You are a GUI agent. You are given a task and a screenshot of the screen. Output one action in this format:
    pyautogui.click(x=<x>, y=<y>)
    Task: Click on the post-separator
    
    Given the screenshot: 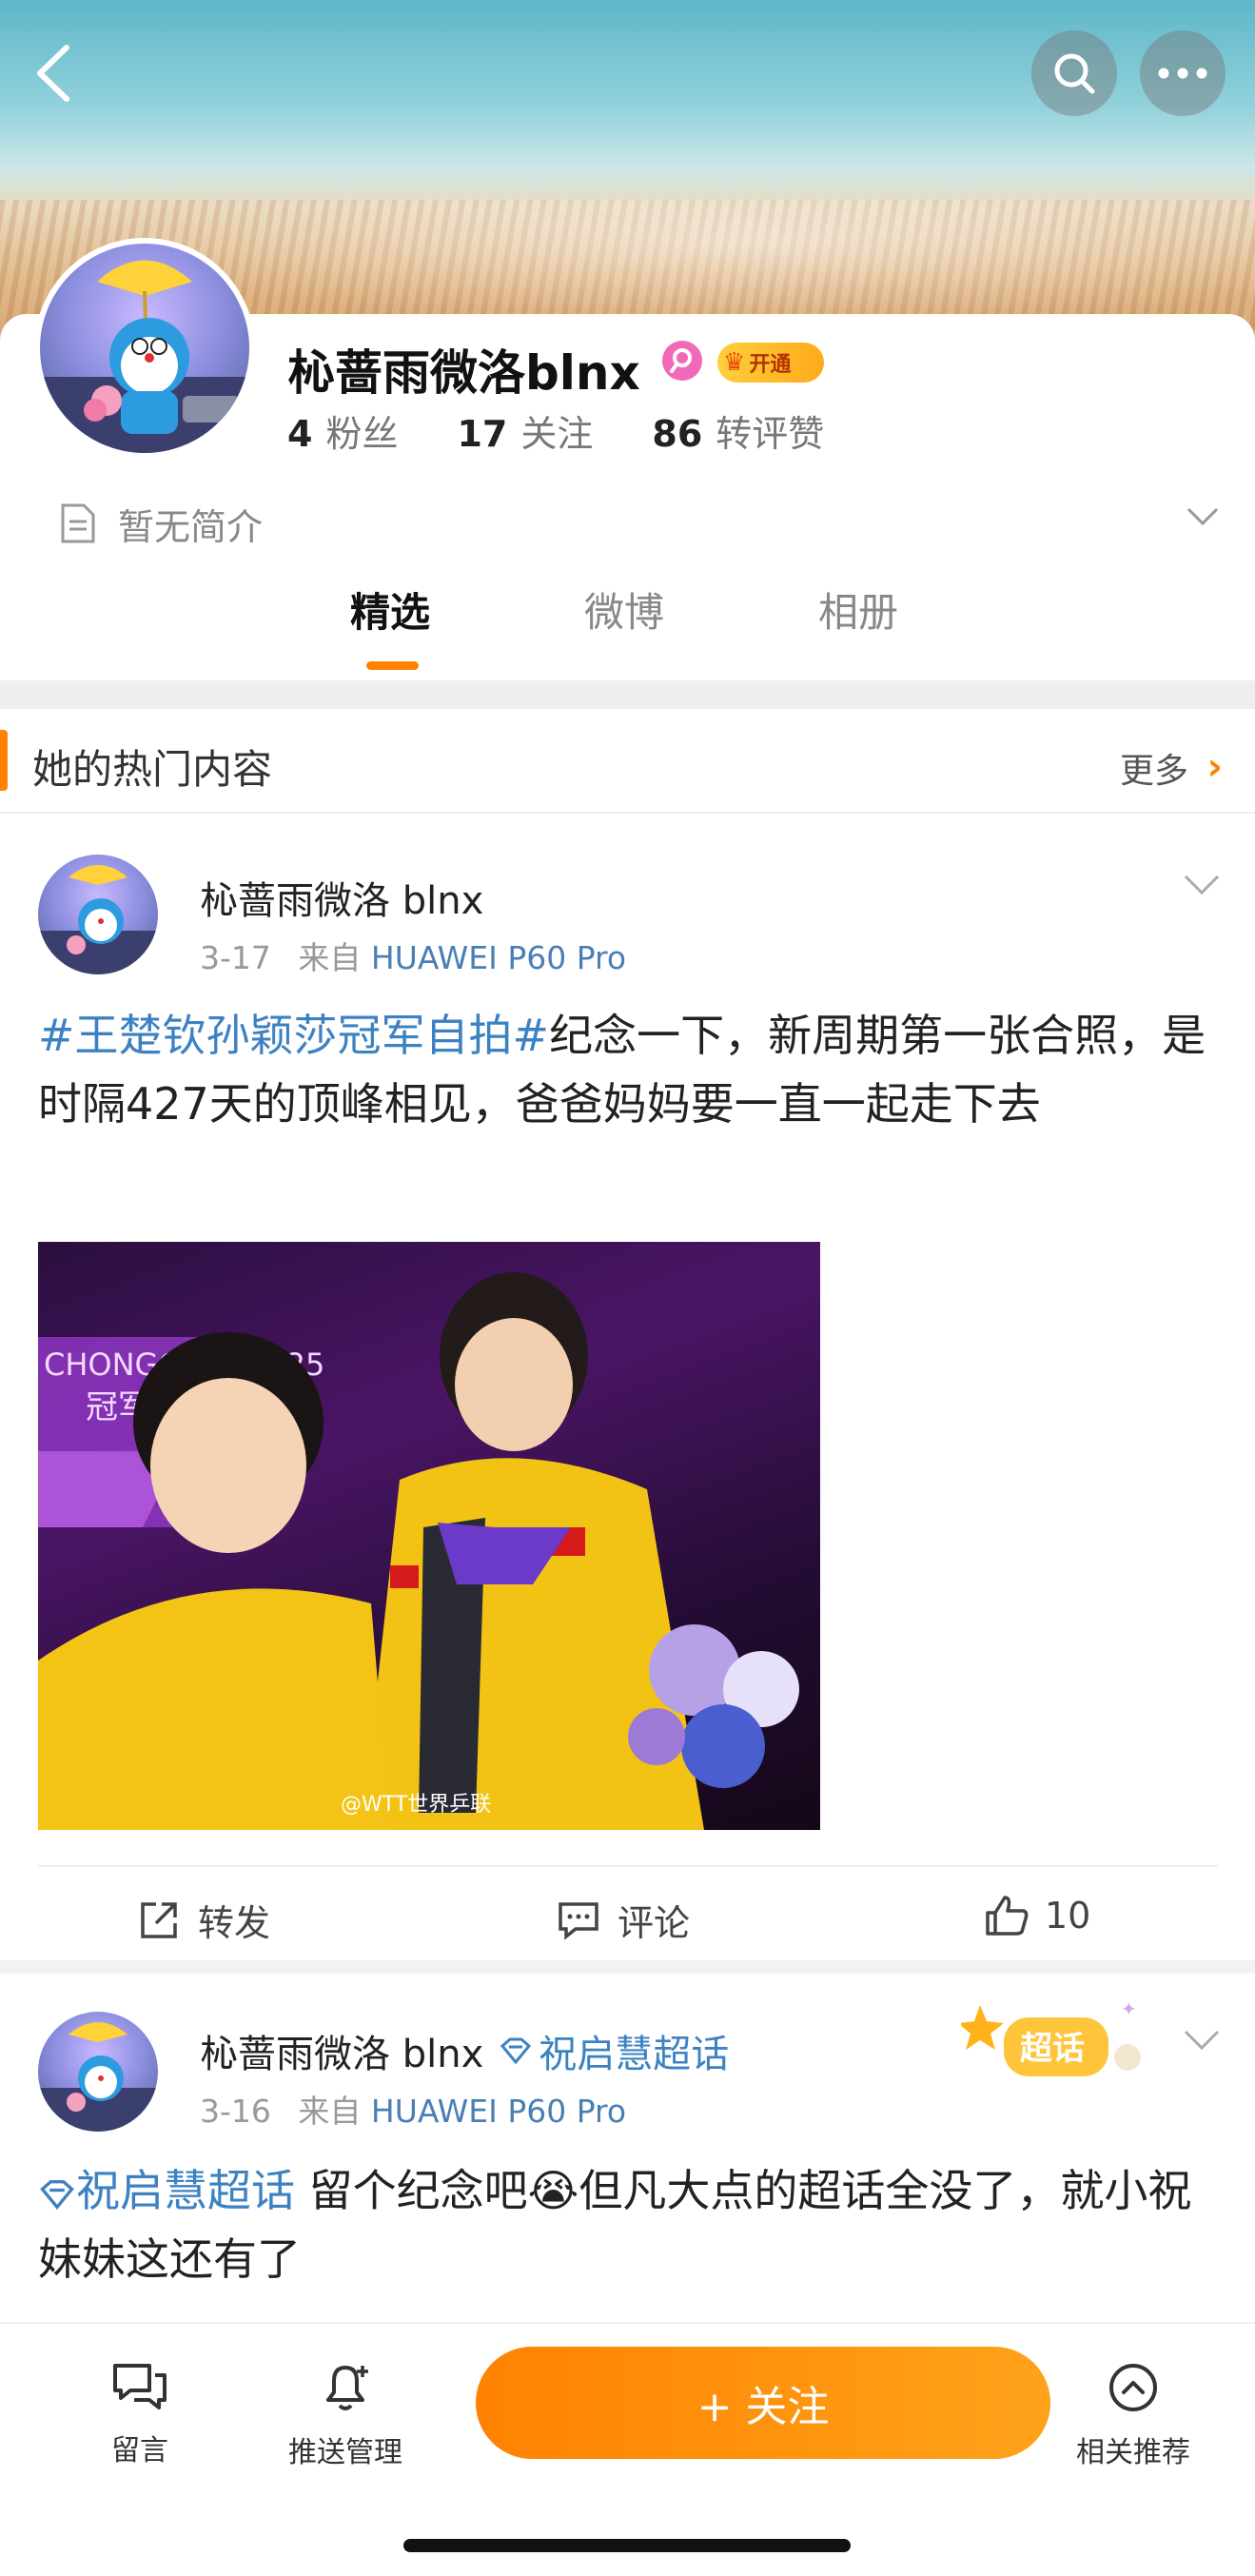 What is the action you would take?
    pyautogui.click(x=627, y=1967)
    